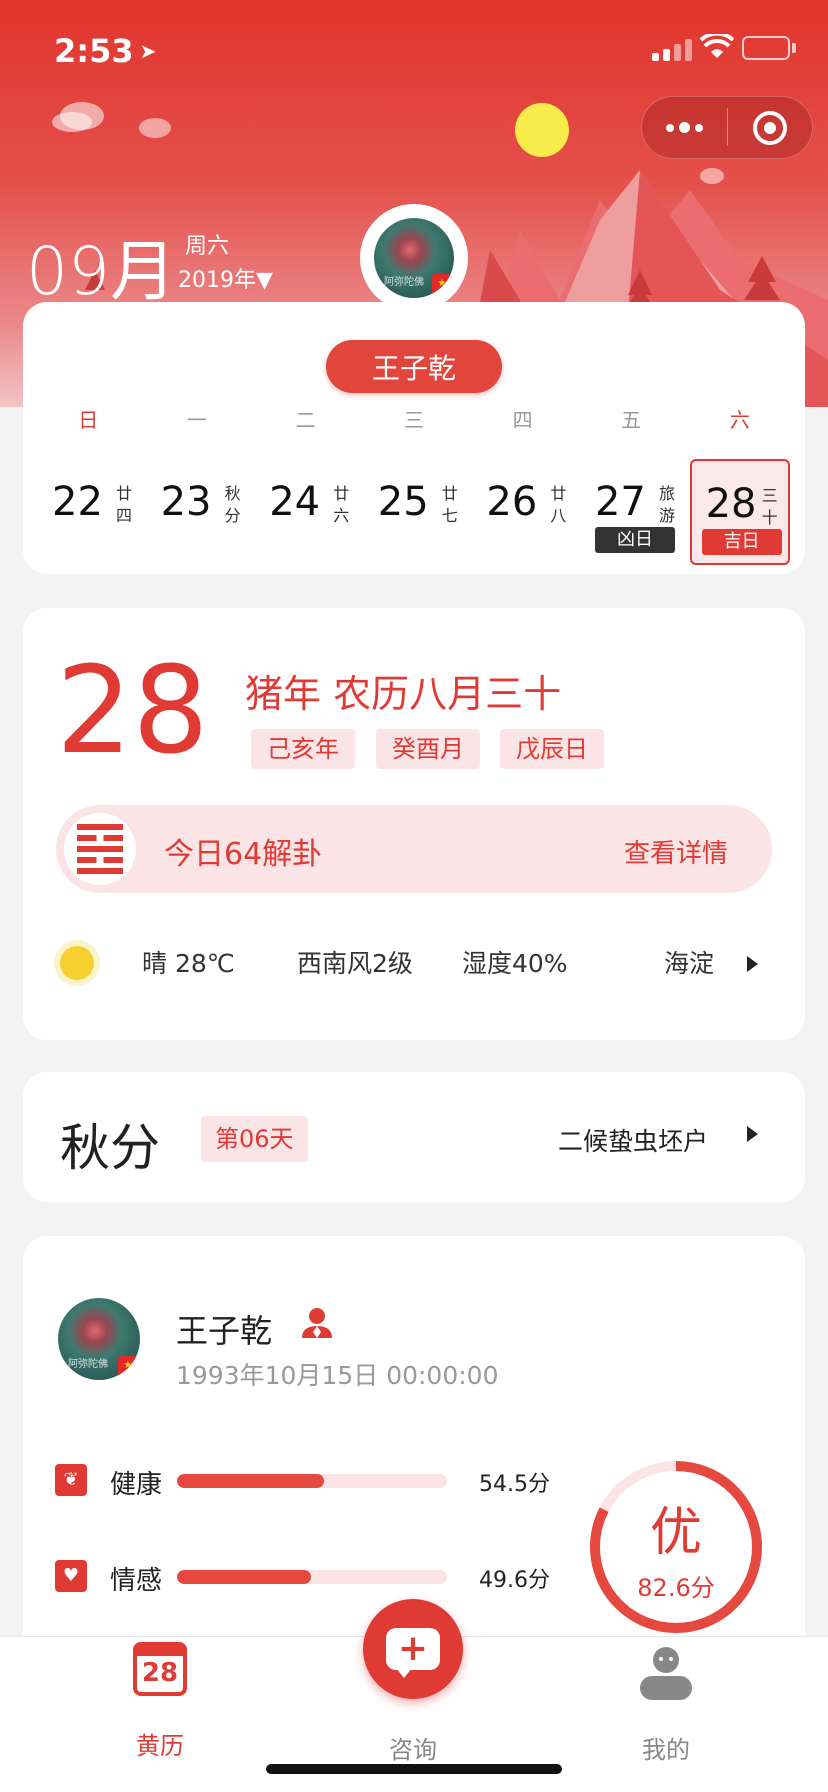  I want to click on weekday-label: 三, so click(414, 420).